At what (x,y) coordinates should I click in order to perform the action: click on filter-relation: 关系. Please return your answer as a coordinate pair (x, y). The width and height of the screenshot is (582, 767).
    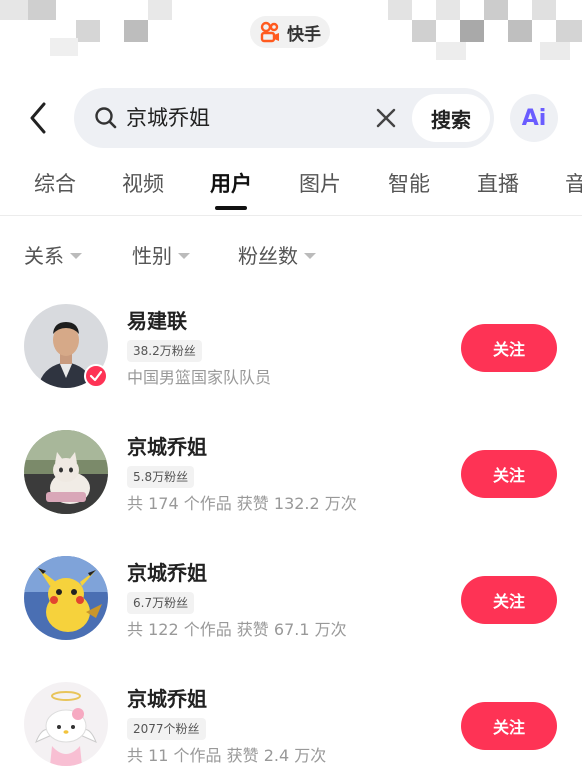
    Looking at the image, I should click on (53, 256).